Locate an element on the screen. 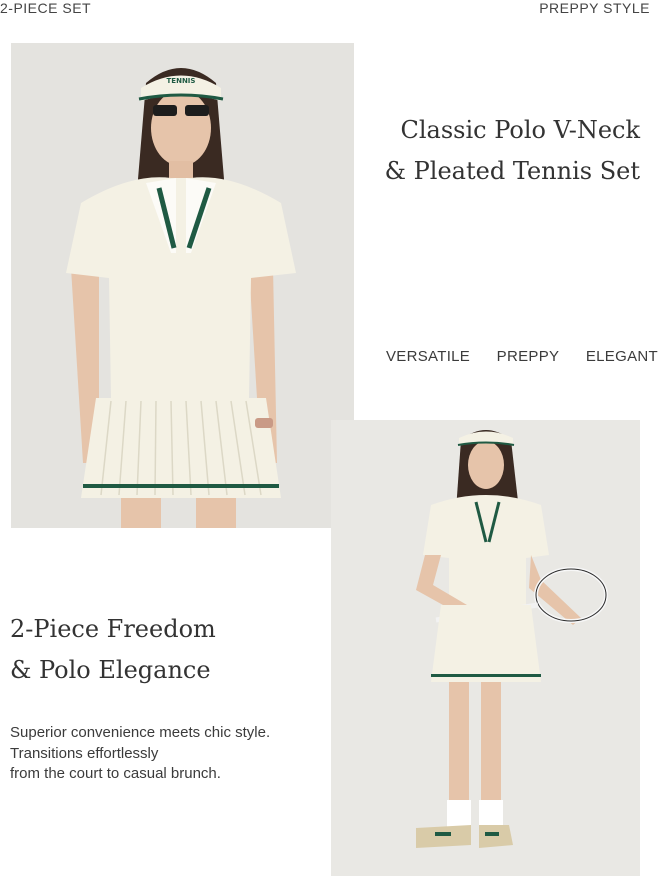  feature-title-line1: 2-Piece Freedom is located at coordinates (113, 629).